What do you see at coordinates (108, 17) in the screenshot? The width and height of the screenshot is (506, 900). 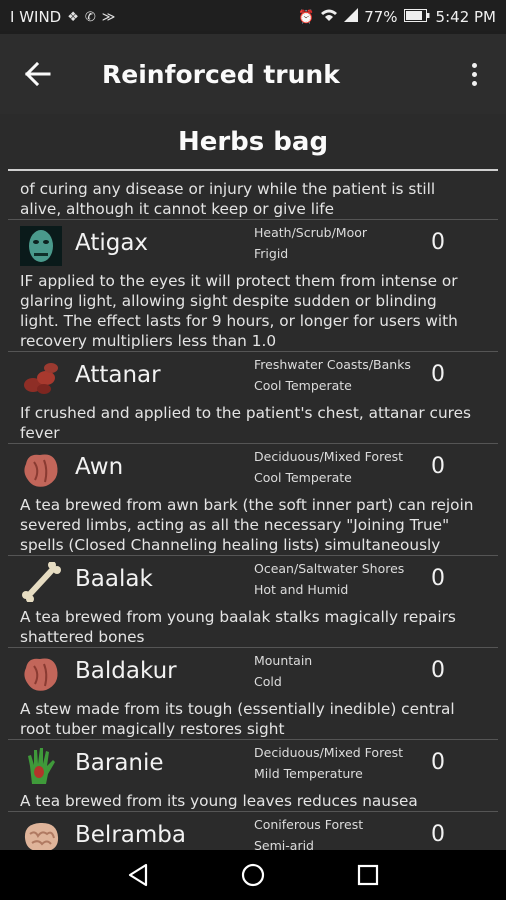 I see `cast-icon: ≫` at bounding box center [108, 17].